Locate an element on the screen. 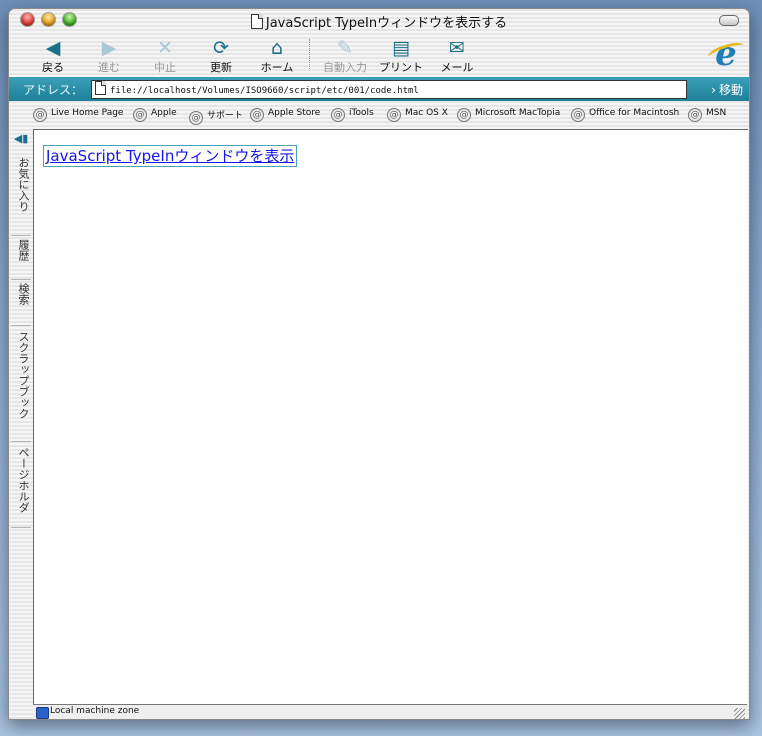  stop-button: ✕ 中止 is located at coordinates (165, 56).